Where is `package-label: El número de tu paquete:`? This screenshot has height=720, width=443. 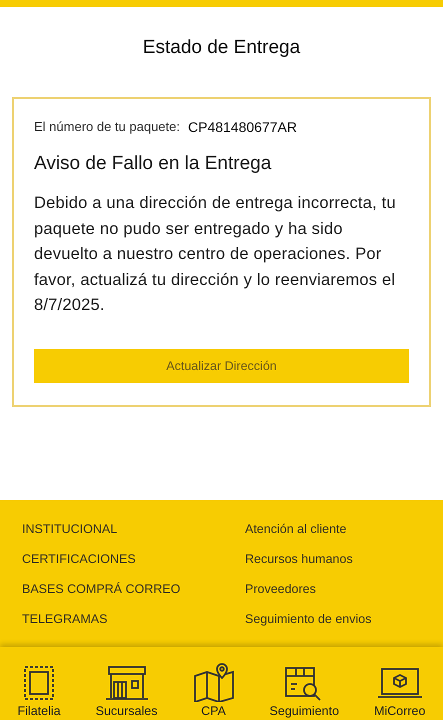
package-label: El número de tu paquete: is located at coordinates (107, 127).